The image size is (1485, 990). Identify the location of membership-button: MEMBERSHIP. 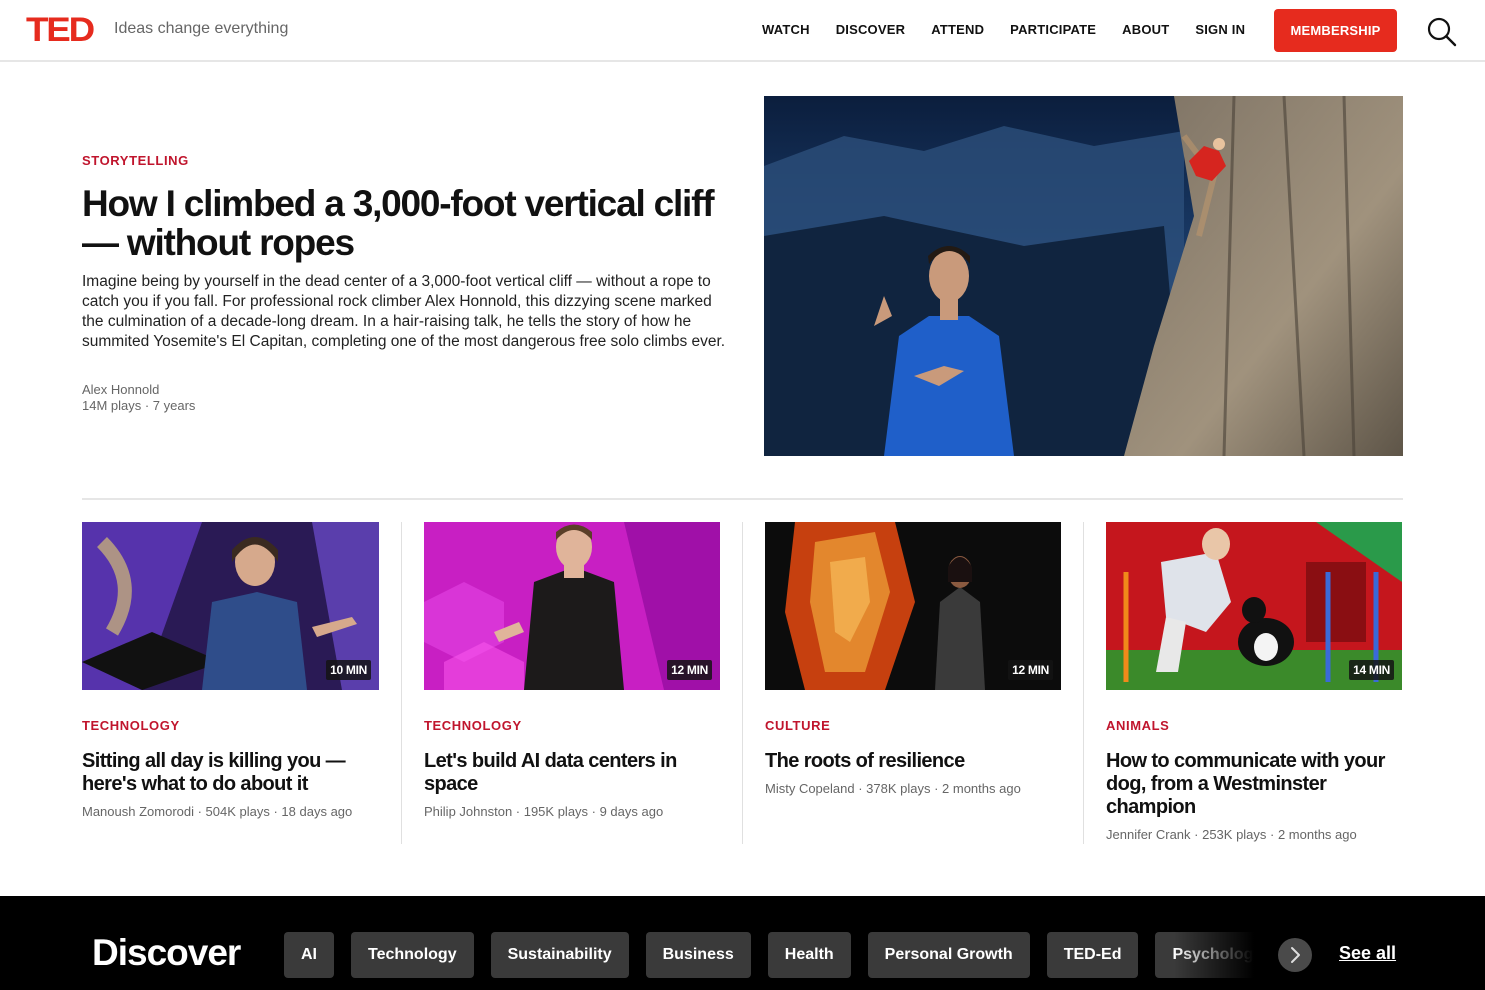
(1335, 30).